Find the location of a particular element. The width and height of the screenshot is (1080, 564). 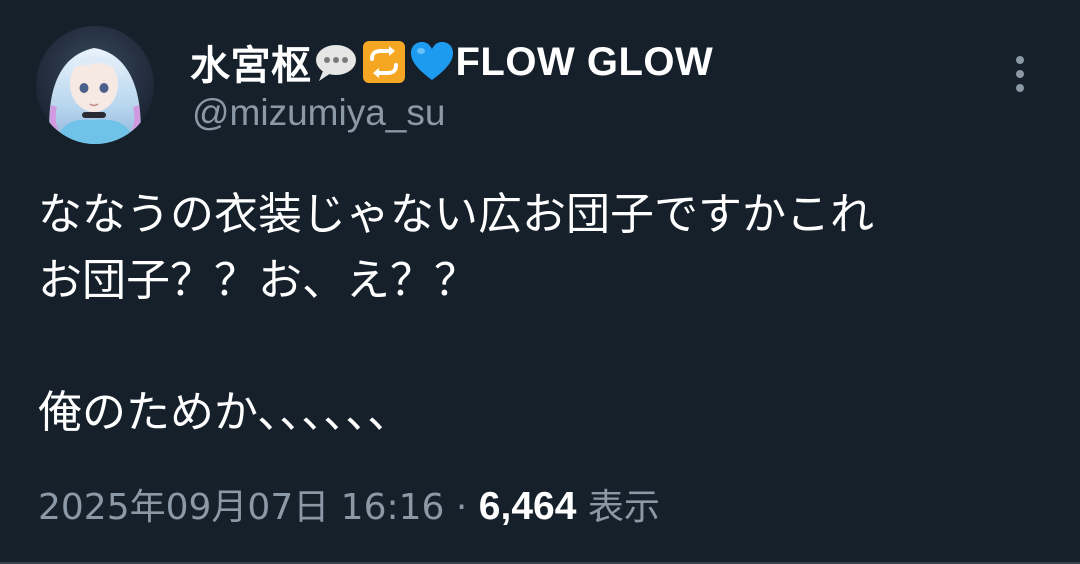

speech-balloon-icon is located at coordinates (336, 62).